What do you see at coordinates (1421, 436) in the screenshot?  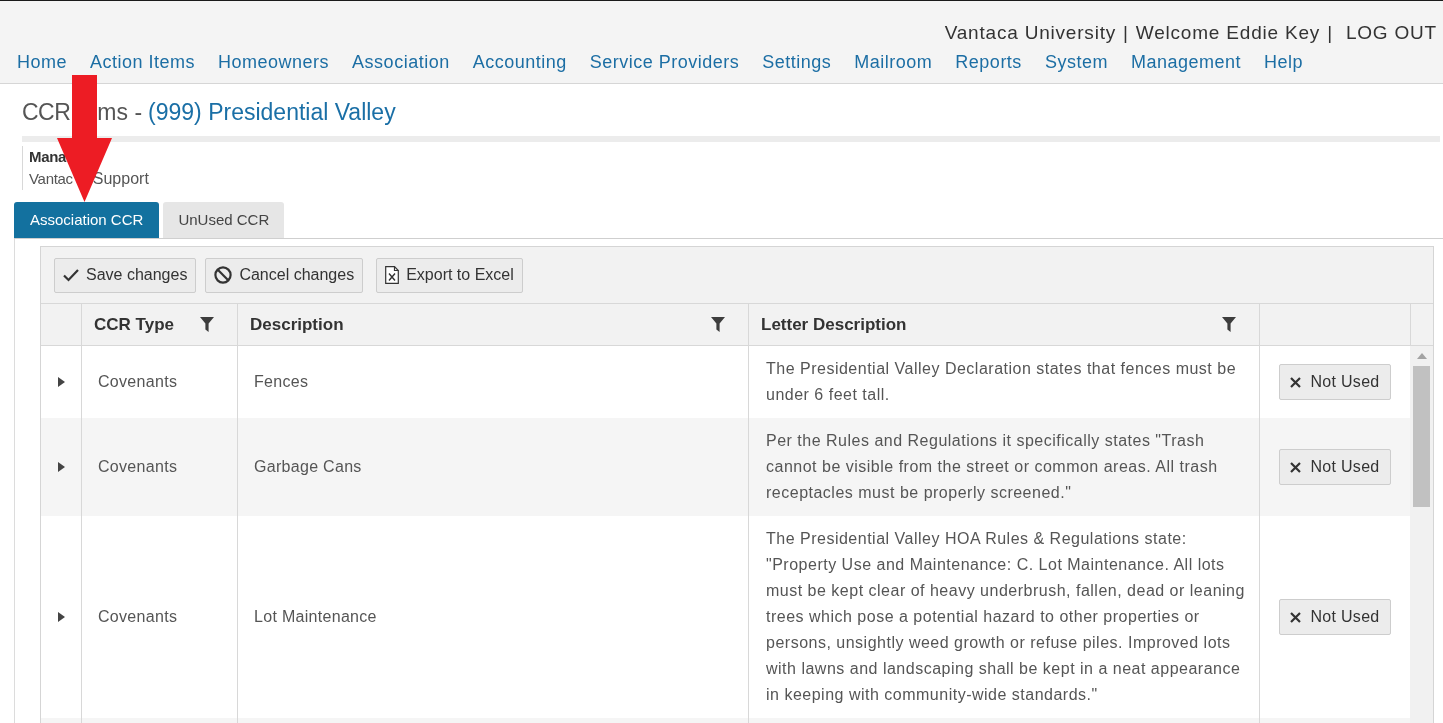 I see `scrollbar-thumb` at bounding box center [1421, 436].